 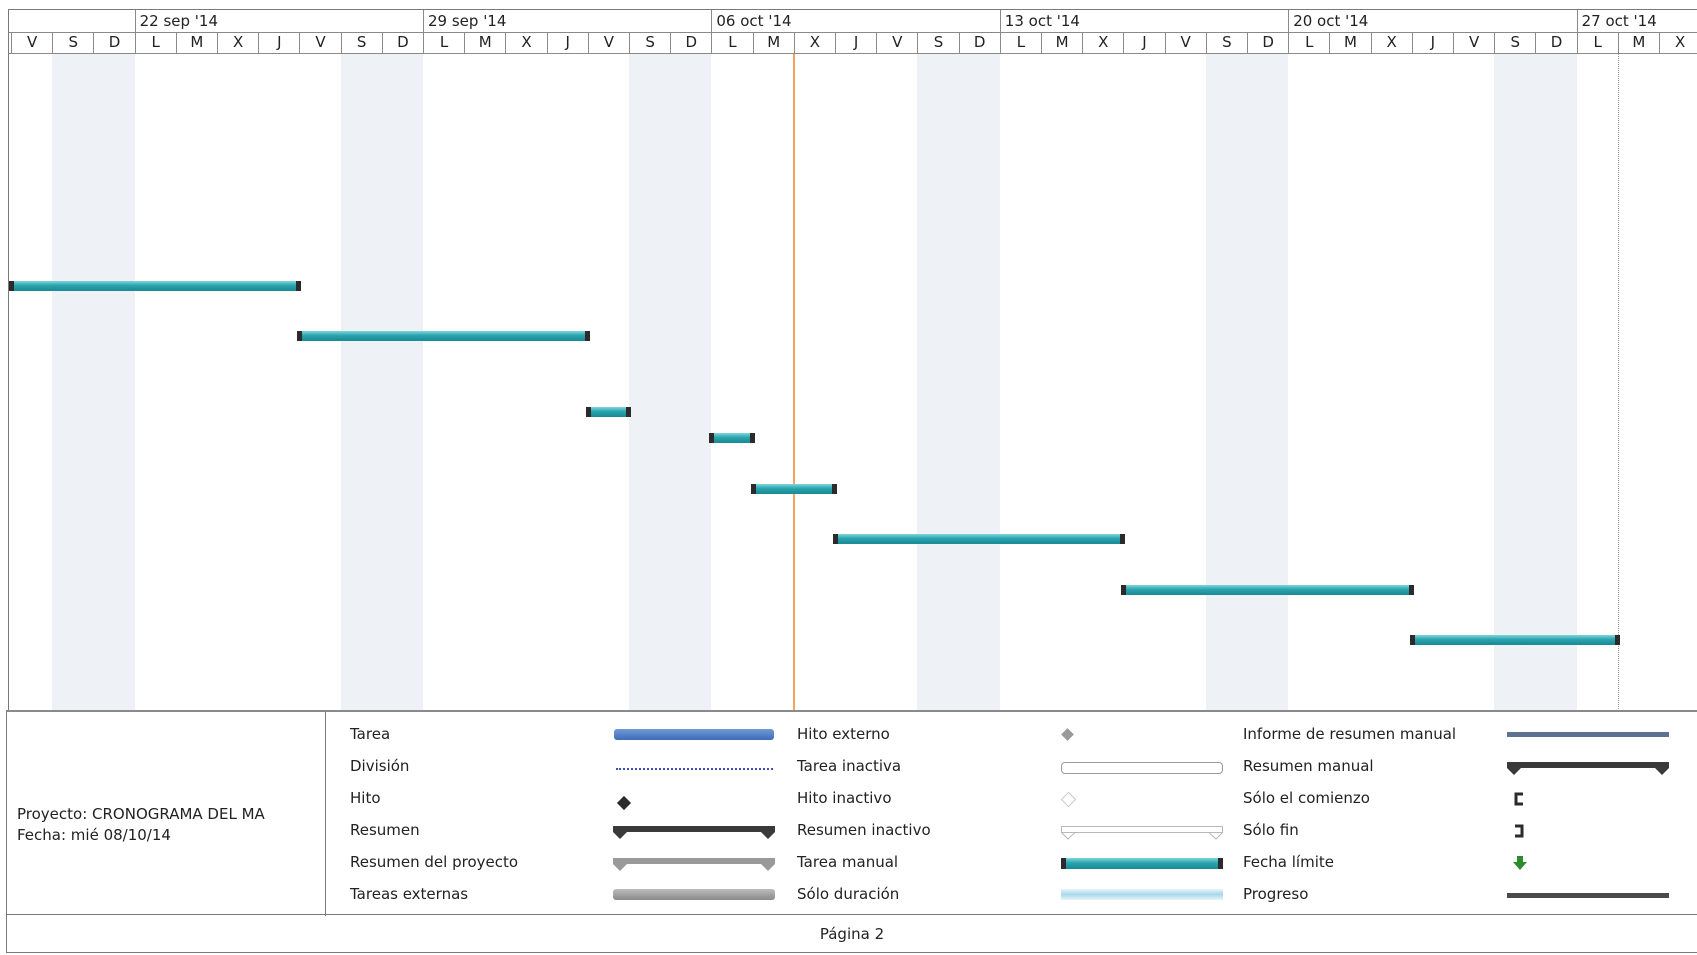 What do you see at coordinates (1520, 863) in the screenshot?
I see `deadline-arrow-icon` at bounding box center [1520, 863].